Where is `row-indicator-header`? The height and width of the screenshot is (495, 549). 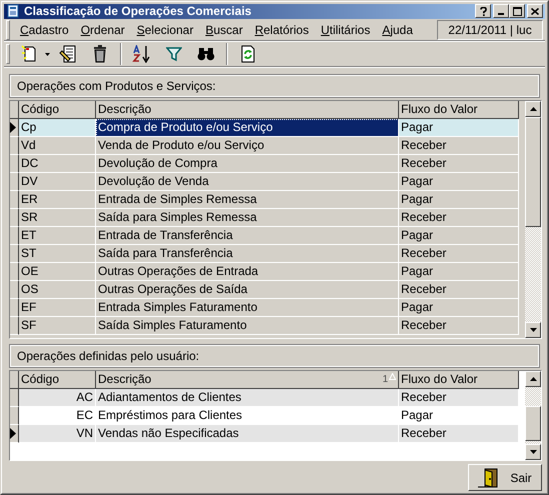 row-indicator-header is located at coordinates (14, 380).